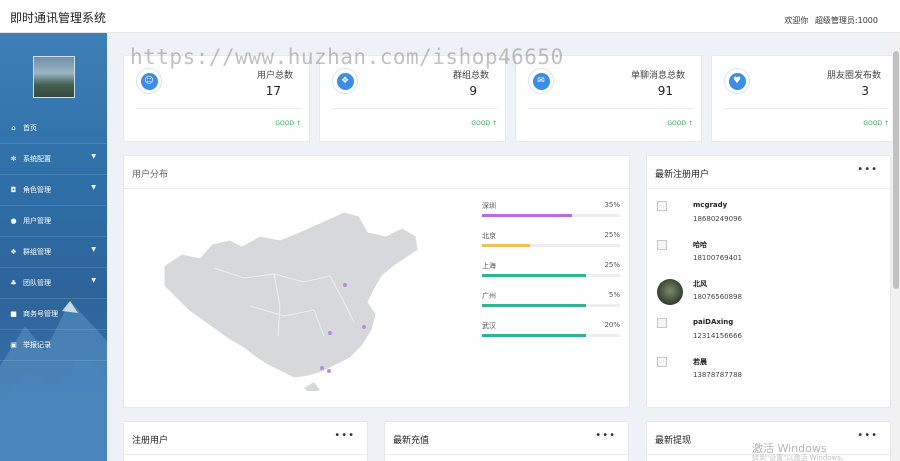 The width and height of the screenshot is (900, 461). What do you see at coordinates (37, 159) in the screenshot?
I see `sidebar-item-label: 系统配置` at bounding box center [37, 159].